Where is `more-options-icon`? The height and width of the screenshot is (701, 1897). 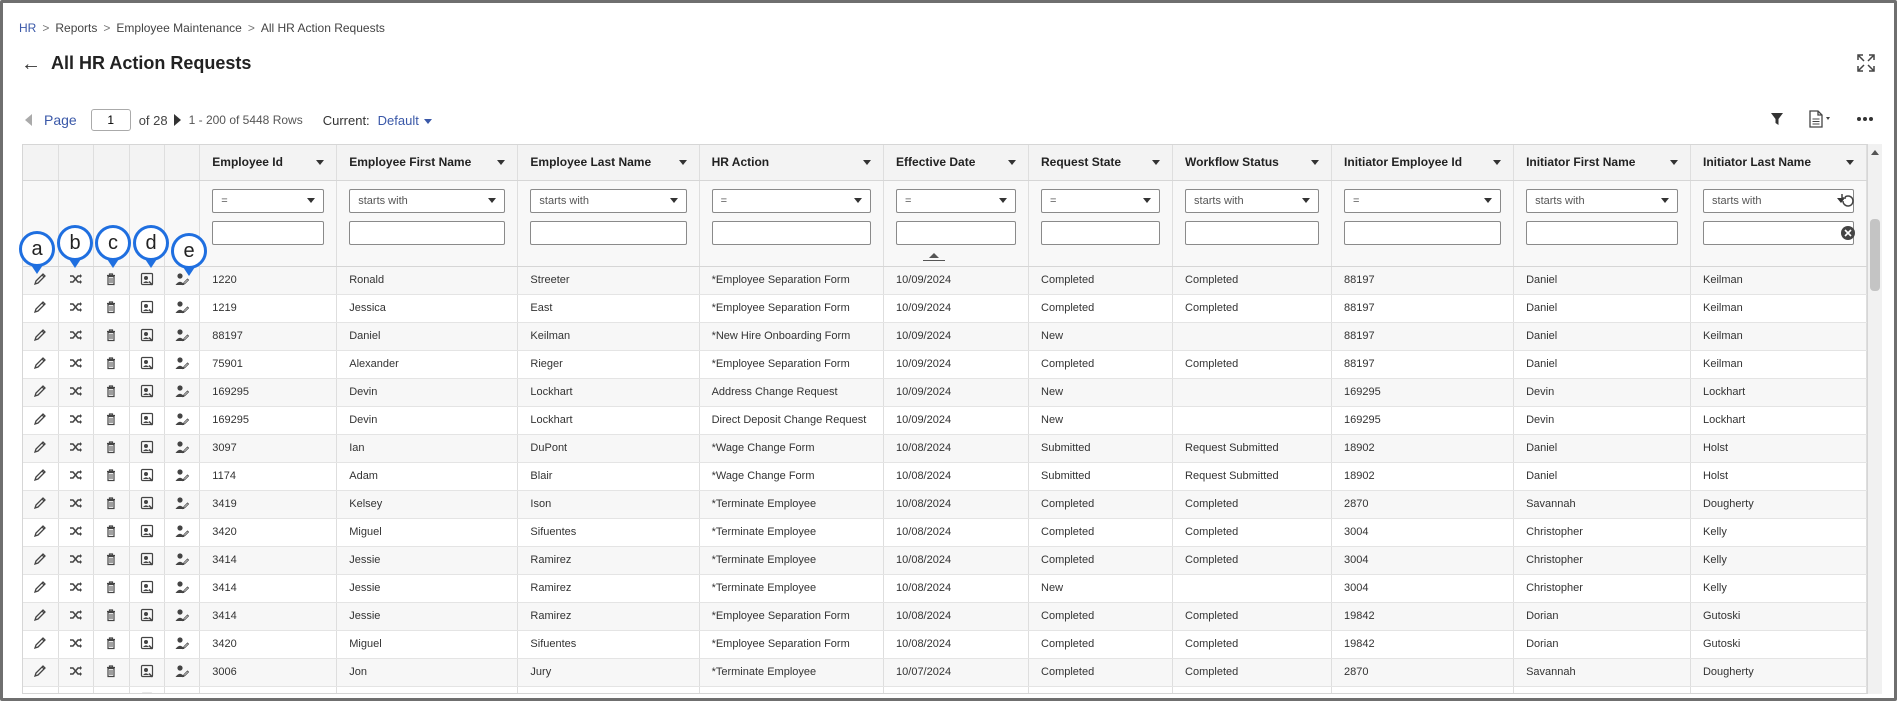 more-options-icon is located at coordinates (1865, 119).